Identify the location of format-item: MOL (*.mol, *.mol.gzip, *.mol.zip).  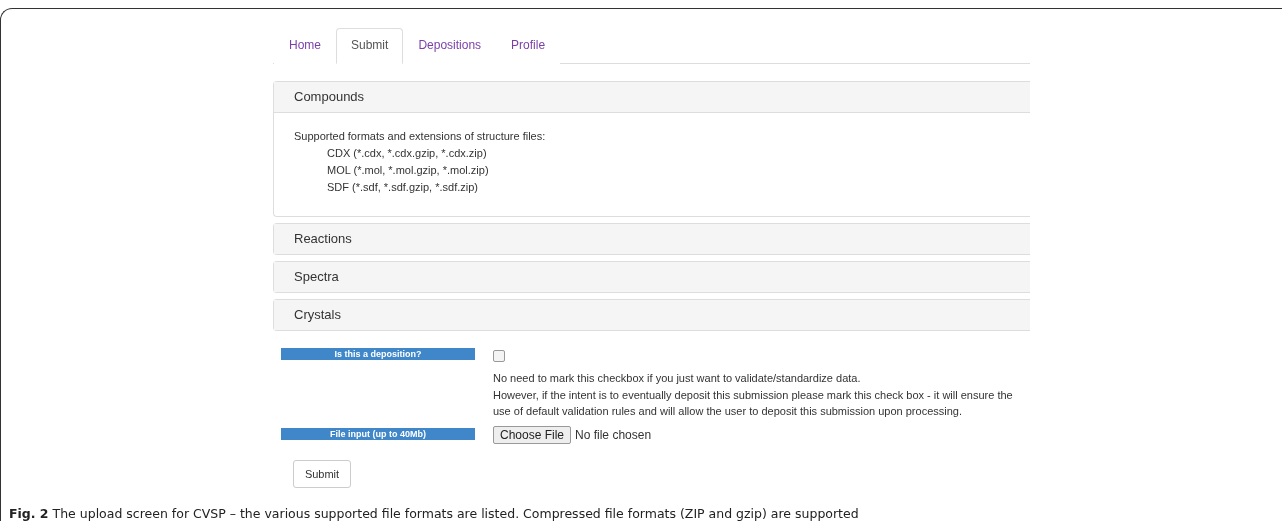
(408, 170).